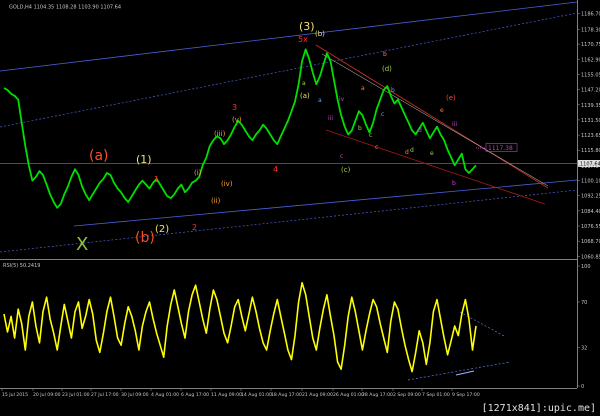 The width and height of the screenshot is (600, 416). Describe the element at coordinates (590, 257) in the screenshot. I see `price-axis-tick-label: 1060.85` at that location.